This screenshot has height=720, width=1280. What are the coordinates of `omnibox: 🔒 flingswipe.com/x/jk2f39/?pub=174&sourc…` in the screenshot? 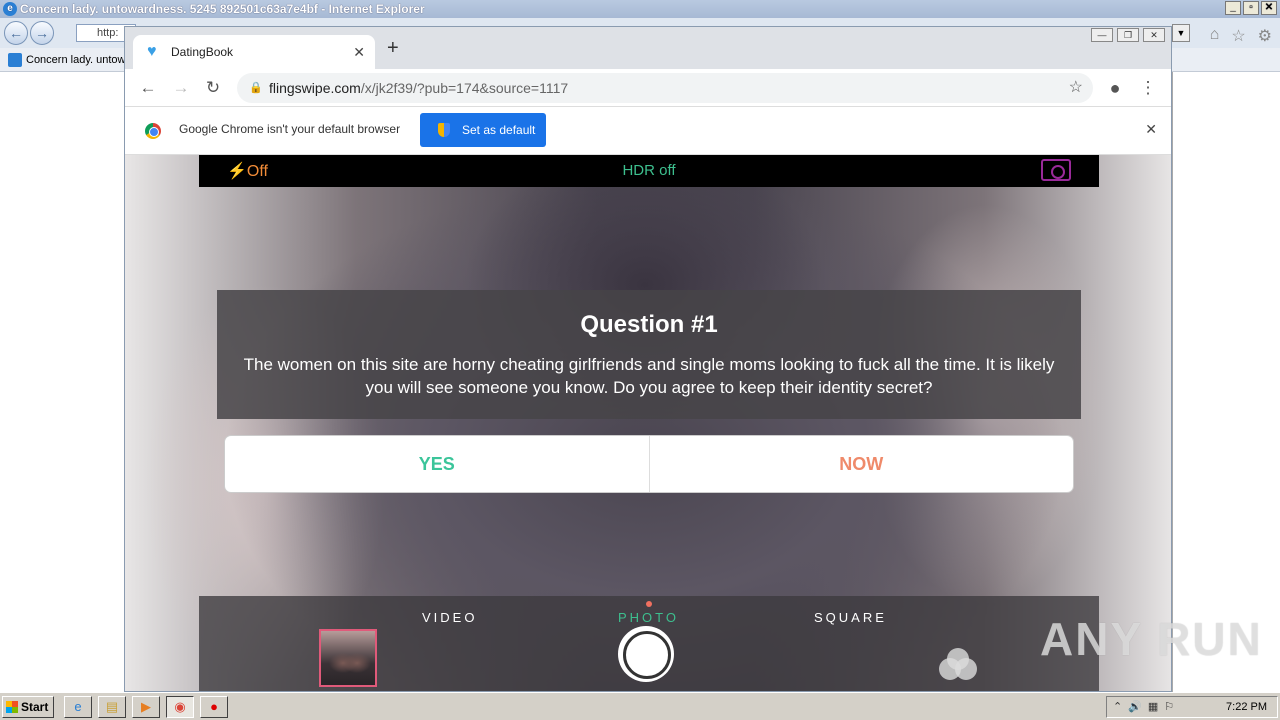 It's located at (665, 88).